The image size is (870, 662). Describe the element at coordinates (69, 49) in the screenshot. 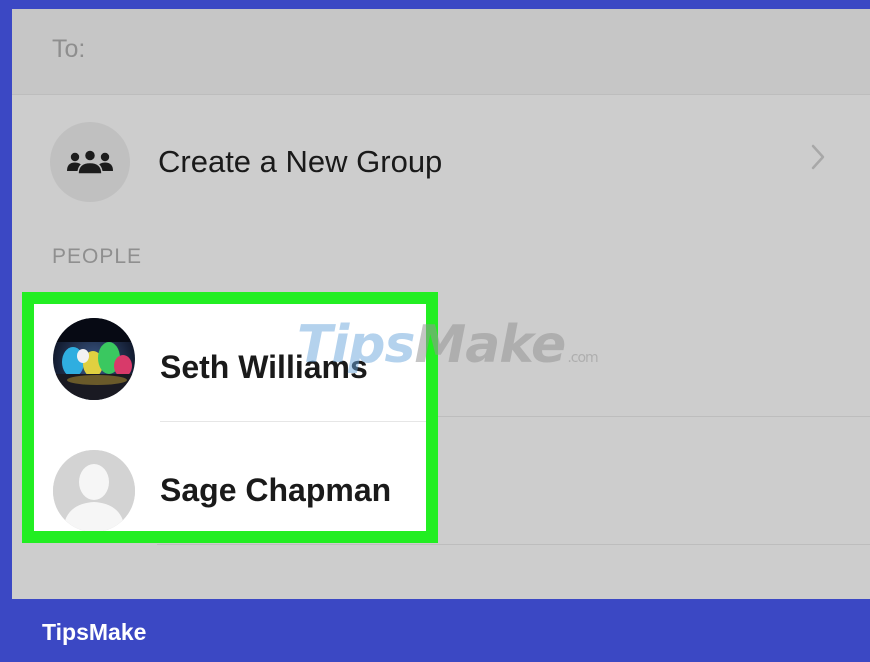

I see `to-label: To:` at that location.